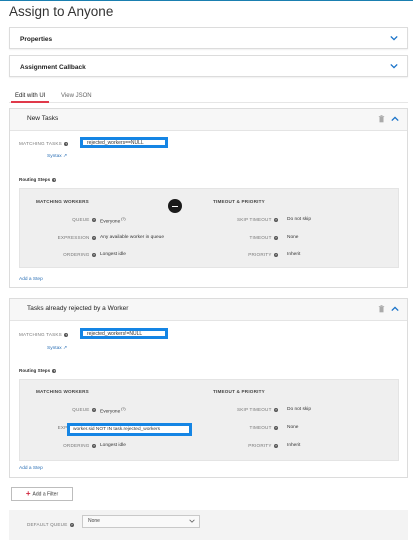 Image resolution: width=413 pixels, height=550 pixels. I want to click on default-queue-panel: DEFAULT QUEUE ? None, so click(208, 525).